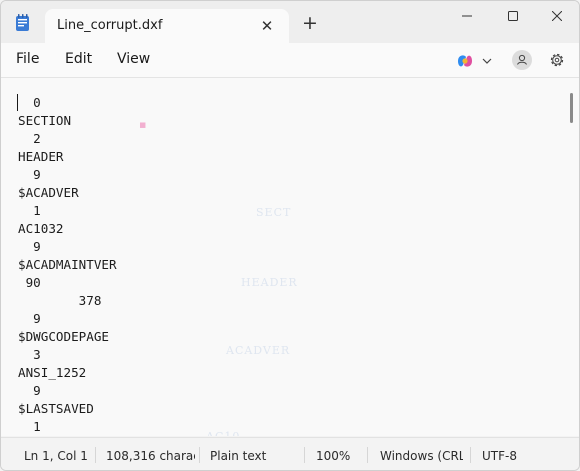 Image resolution: width=580 pixels, height=471 pixels. Describe the element at coordinates (23, 23) in the screenshot. I see `notepad-icon` at that location.